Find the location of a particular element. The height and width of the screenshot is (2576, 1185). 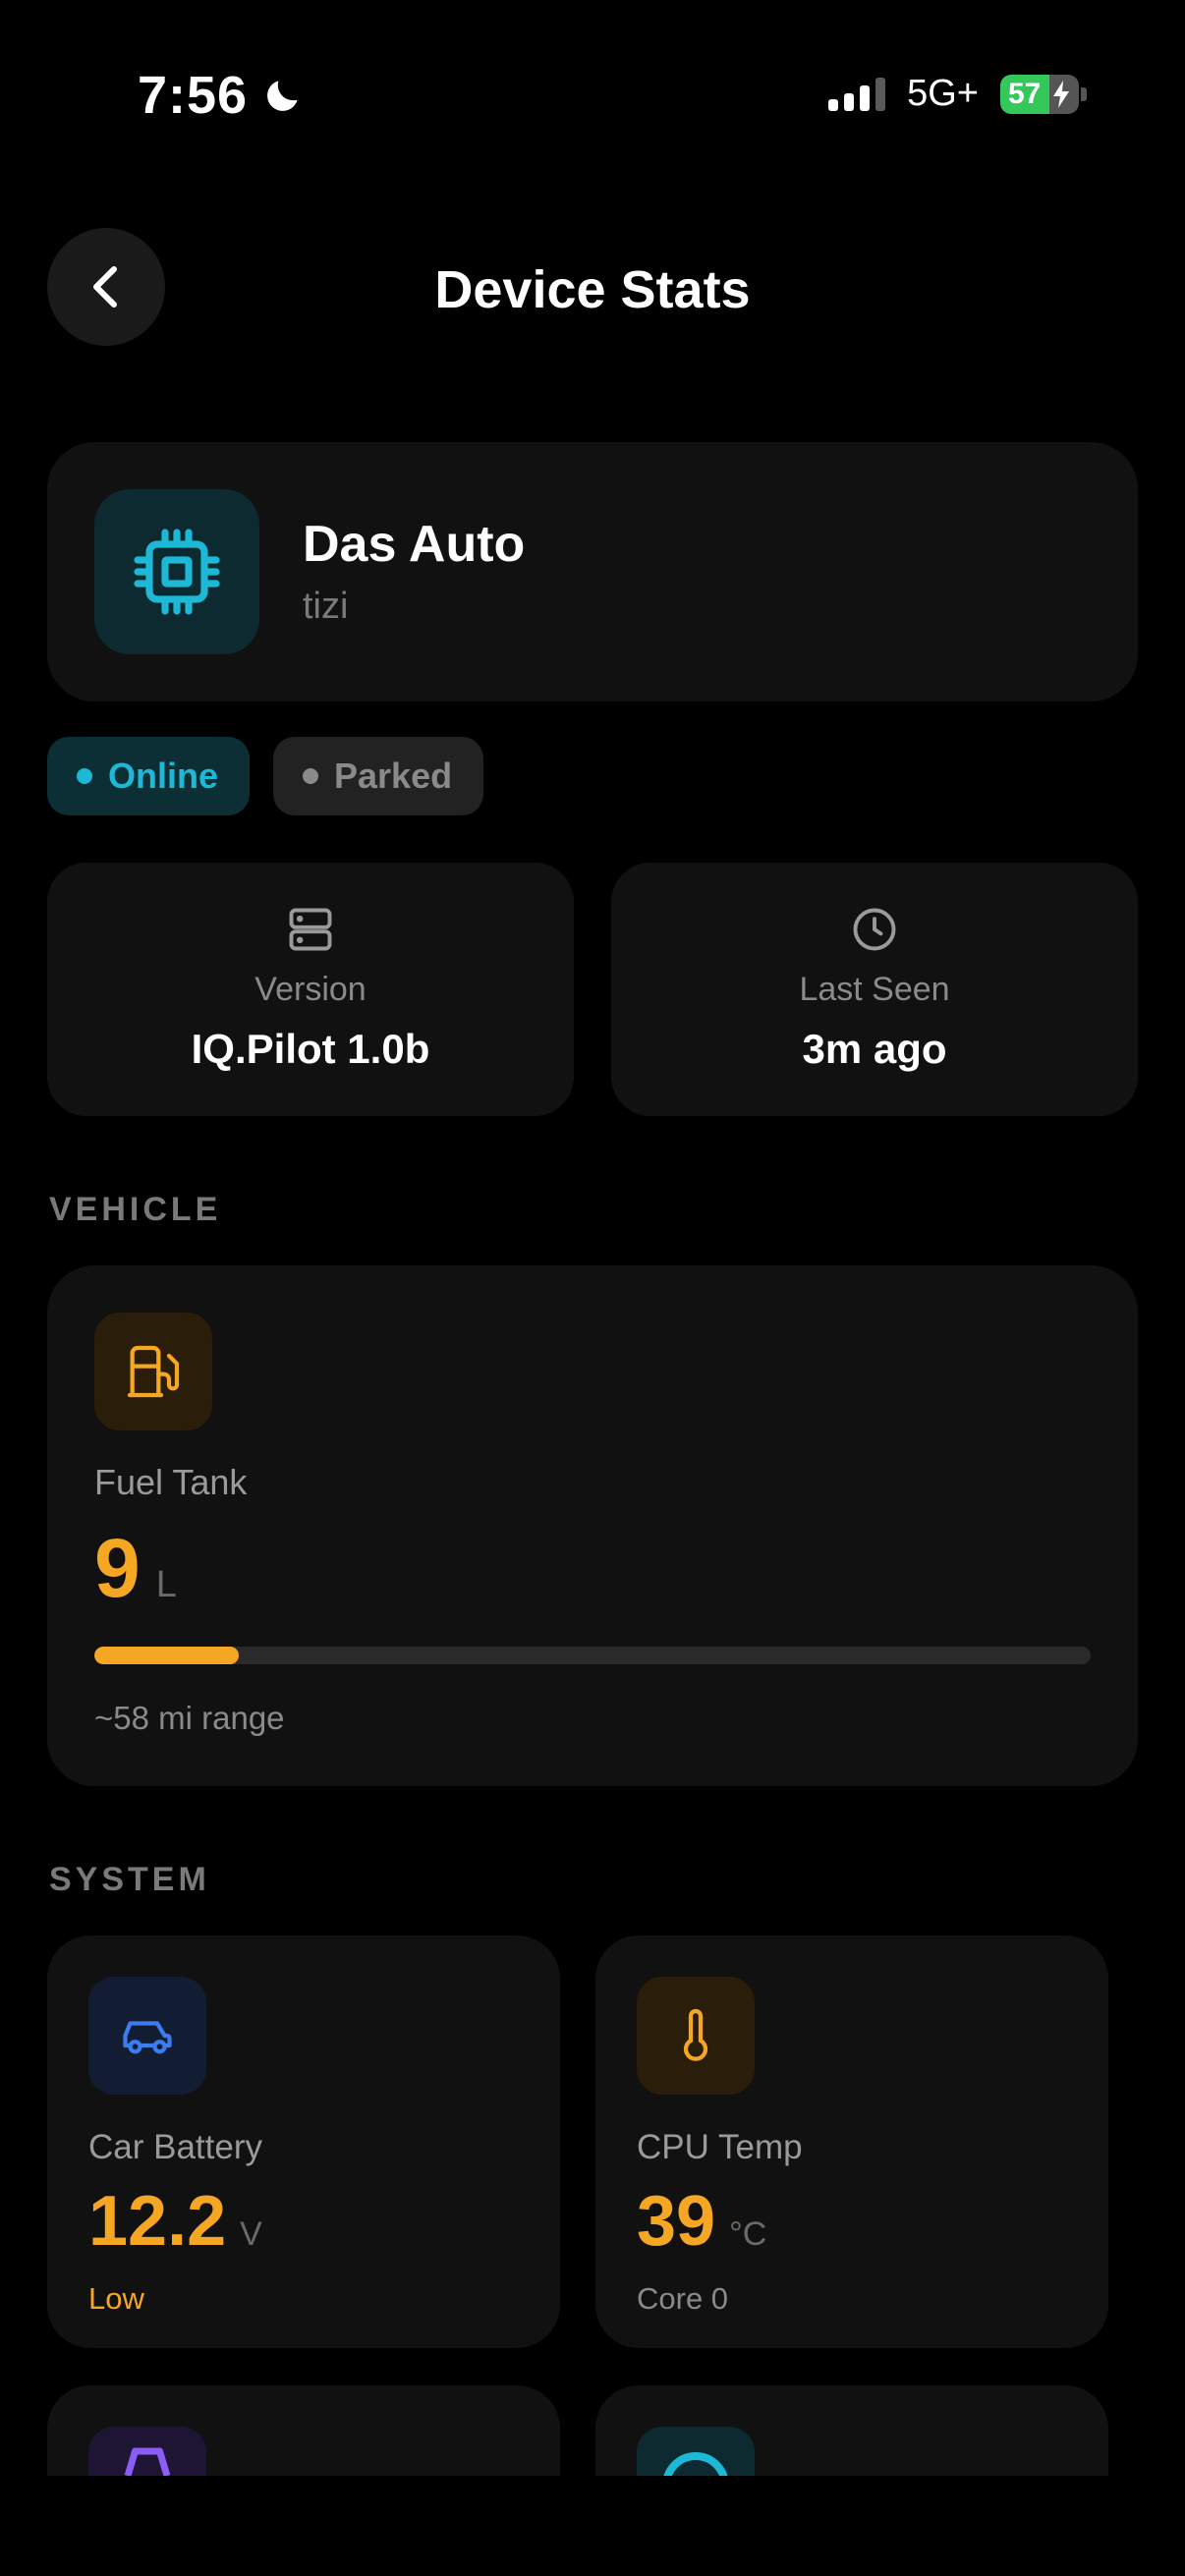

cpu-chip-icon is located at coordinates (177, 572).